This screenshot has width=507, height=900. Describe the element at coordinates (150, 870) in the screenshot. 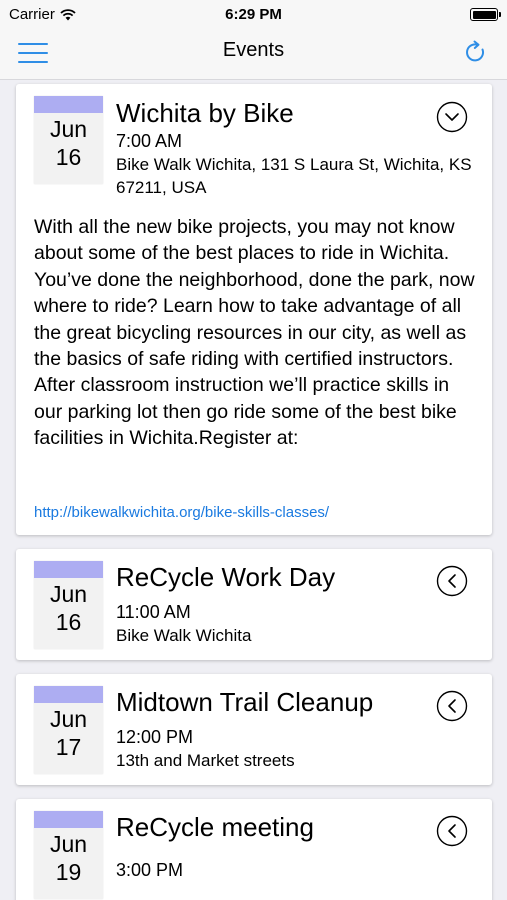

I see `event-time: 3:00 PM` at that location.